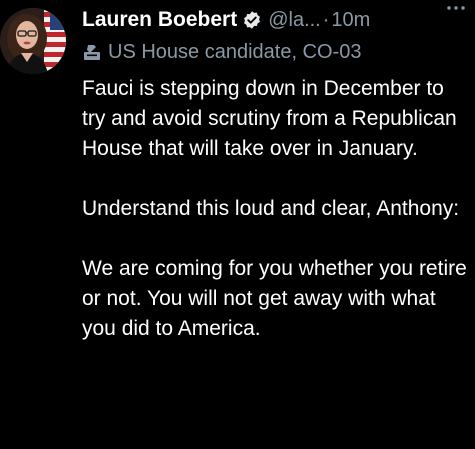 This screenshot has height=449, width=475. I want to click on account-label-text: US House candidate, CO-03, so click(235, 51).